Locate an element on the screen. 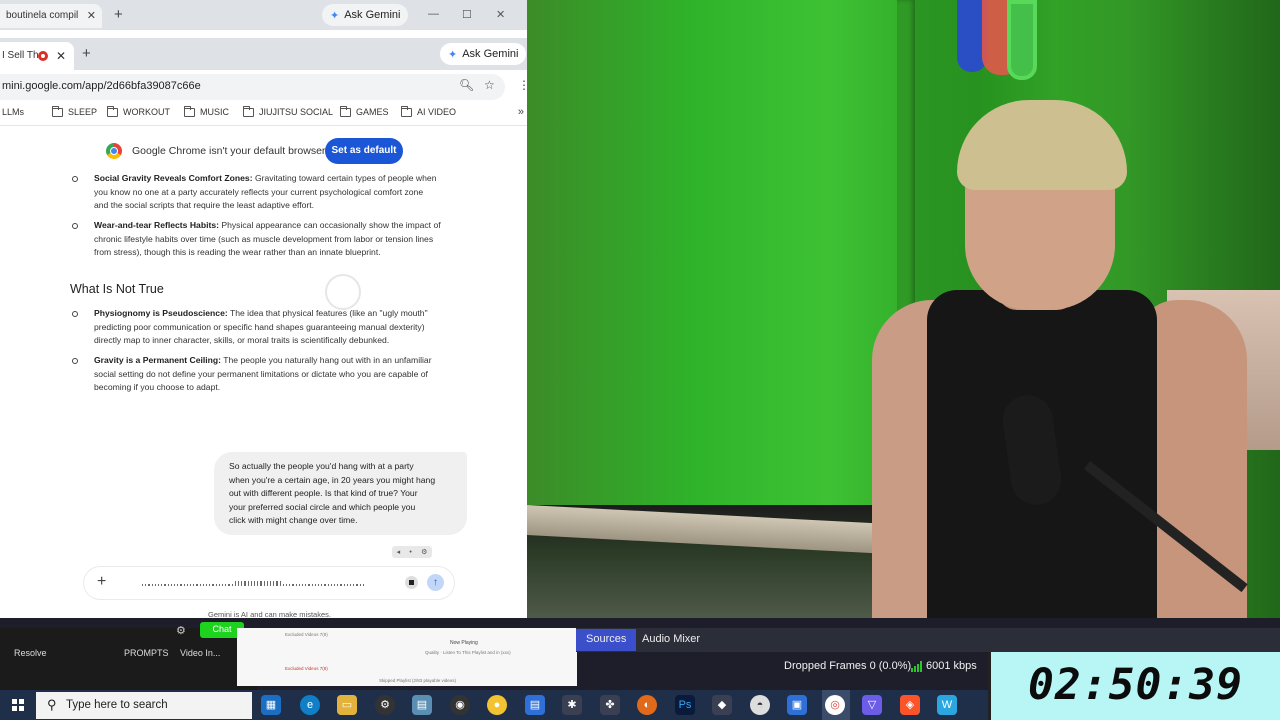 The width and height of the screenshot is (1280, 720). photoshop-icon: Ps is located at coordinates (685, 705).